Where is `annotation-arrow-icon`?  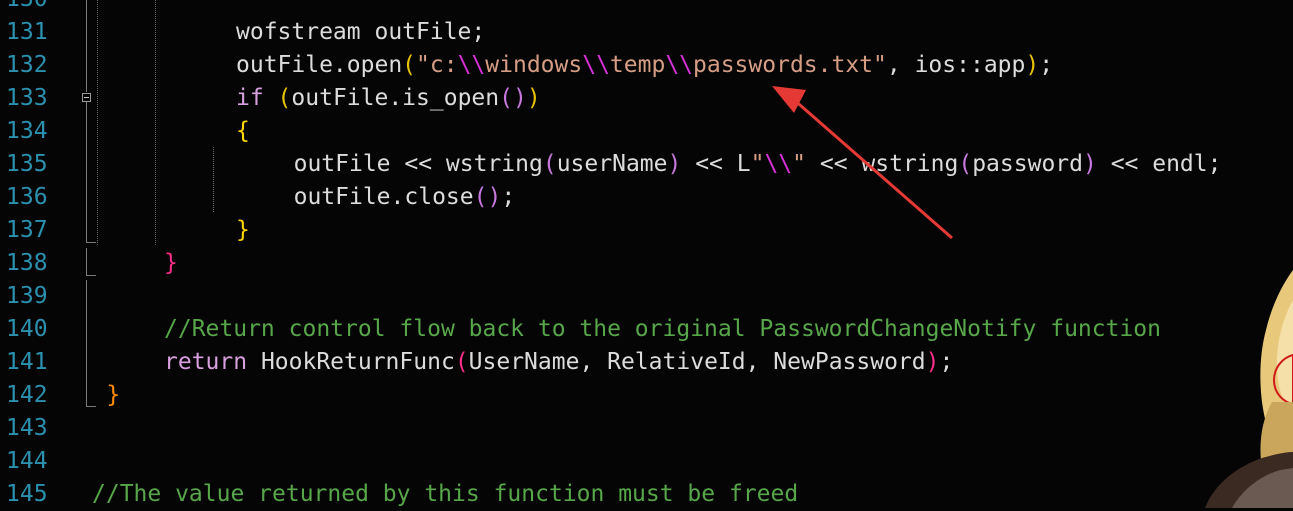 annotation-arrow-icon is located at coordinates (862, 163).